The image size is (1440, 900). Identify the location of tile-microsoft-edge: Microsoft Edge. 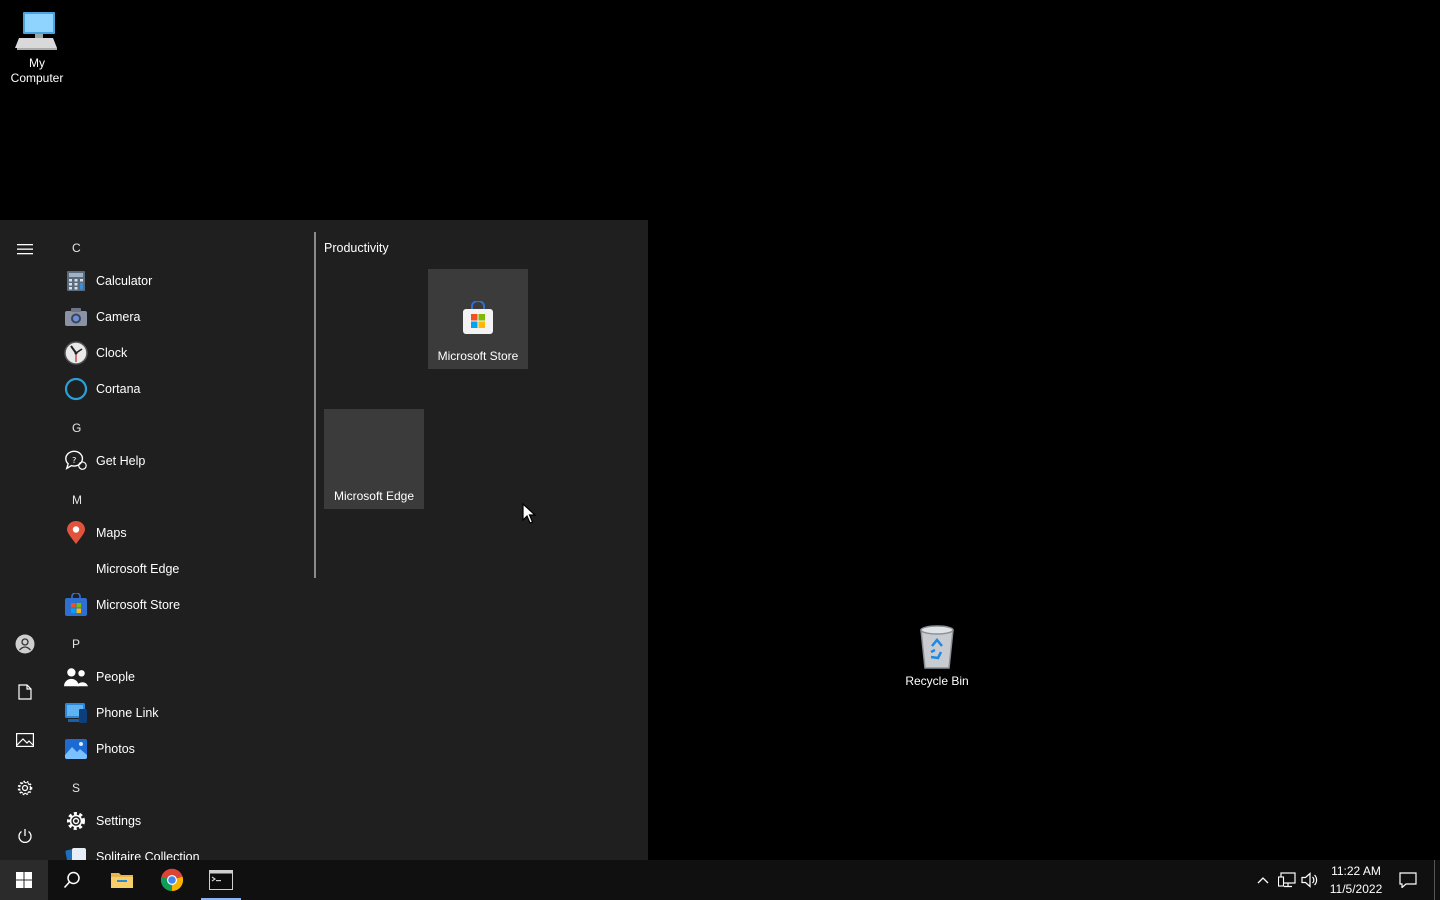
(374, 459).